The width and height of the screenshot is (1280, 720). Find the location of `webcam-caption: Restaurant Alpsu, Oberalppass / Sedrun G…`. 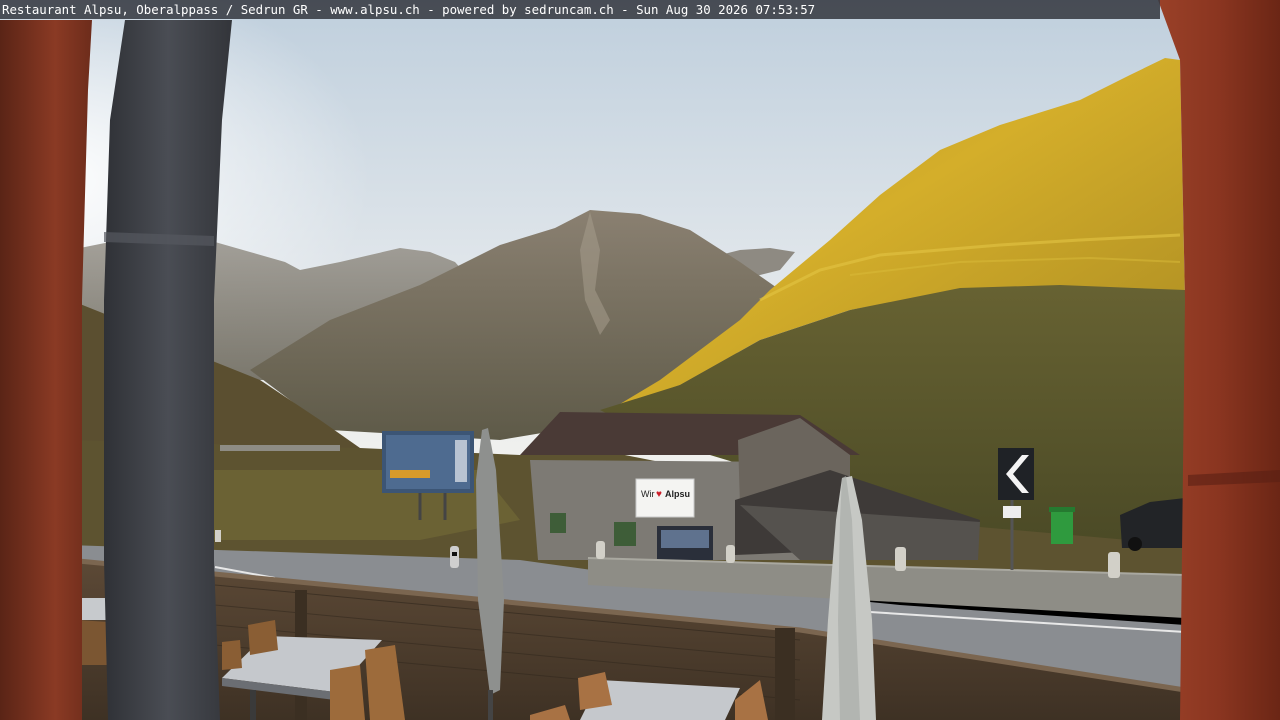

webcam-caption: Restaurant Alpsu, Oberalppass / Sedrun G… is located at coordinates (580, 9).